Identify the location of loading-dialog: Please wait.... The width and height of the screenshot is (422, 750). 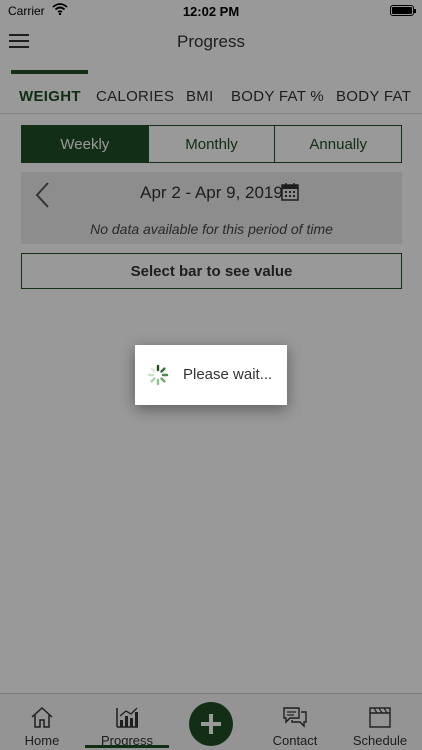
(211, 375).